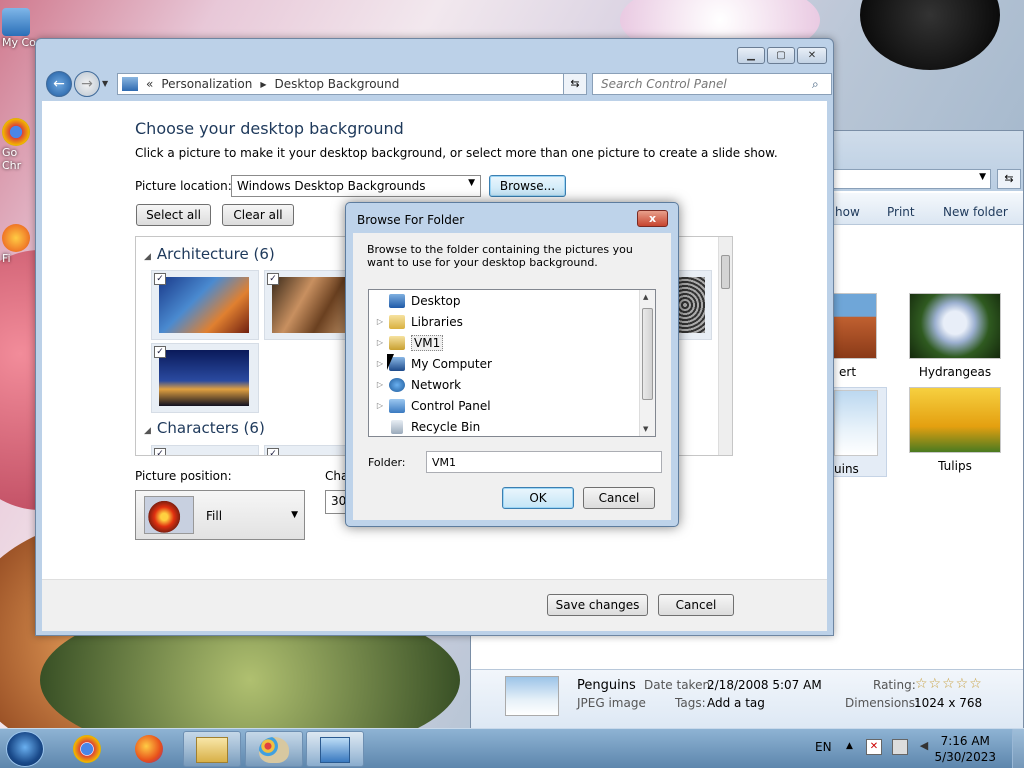 Image resolution: width=1024 pixels, height=768 pixels. What do you see at coordinates (210, 428) in the screenshot?
I see `group-title: Characters (6)` at bounding box center [210, 428].